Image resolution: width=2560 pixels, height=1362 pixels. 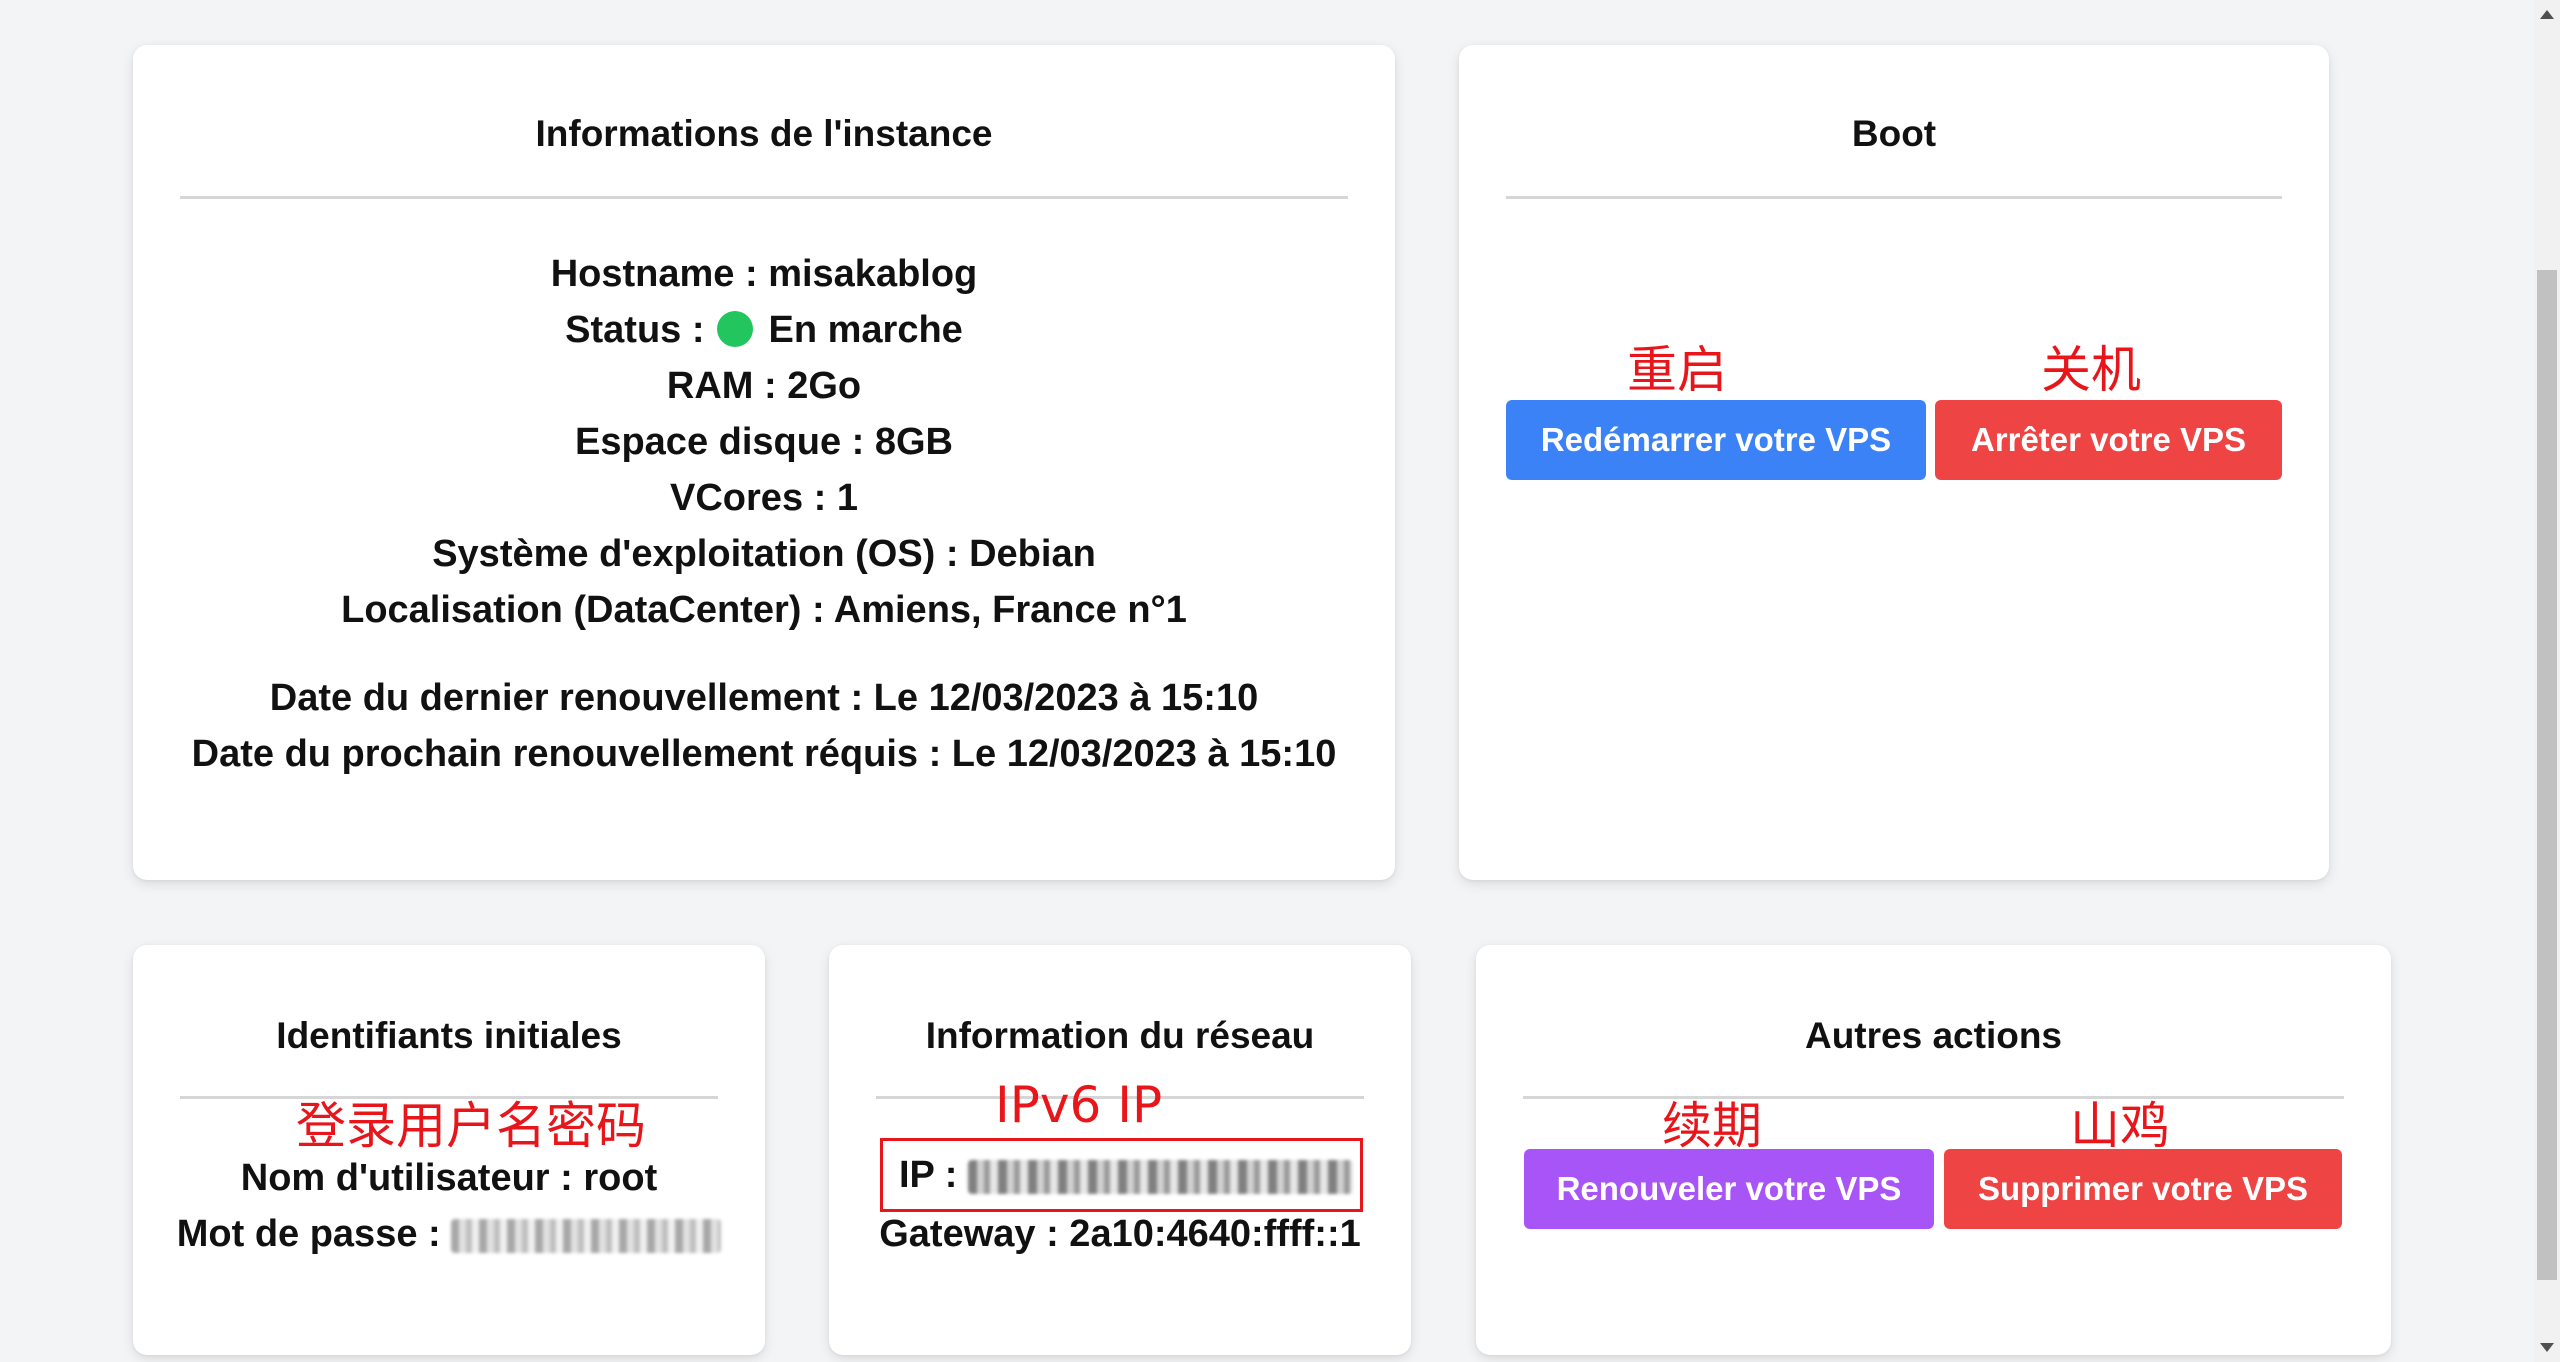 What do you see at coordinates (1933, 1097) in the screenshot?
I see `other-actions-divider` at bounding box center [1933, 1097].